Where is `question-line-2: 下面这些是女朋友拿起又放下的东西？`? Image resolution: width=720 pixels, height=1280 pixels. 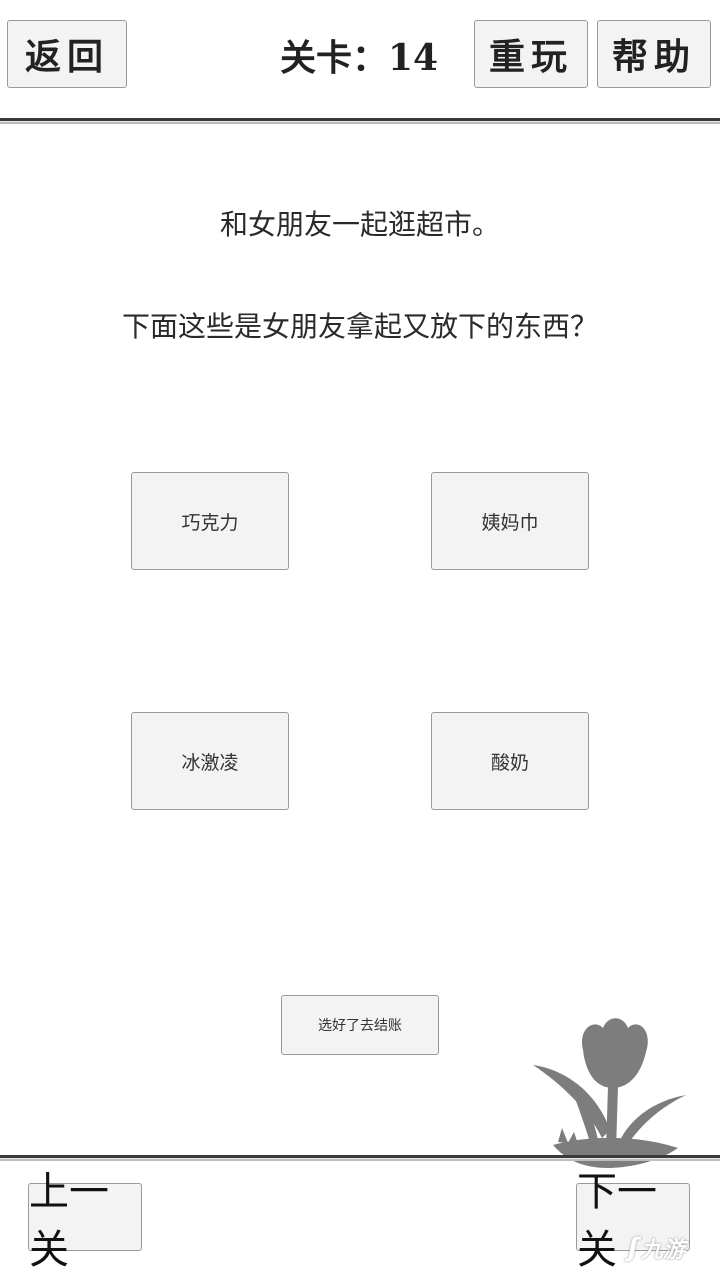
question-line-2: 下面这些是女朋友拿起又放下的东西？ is located at coordinates (359, 326).